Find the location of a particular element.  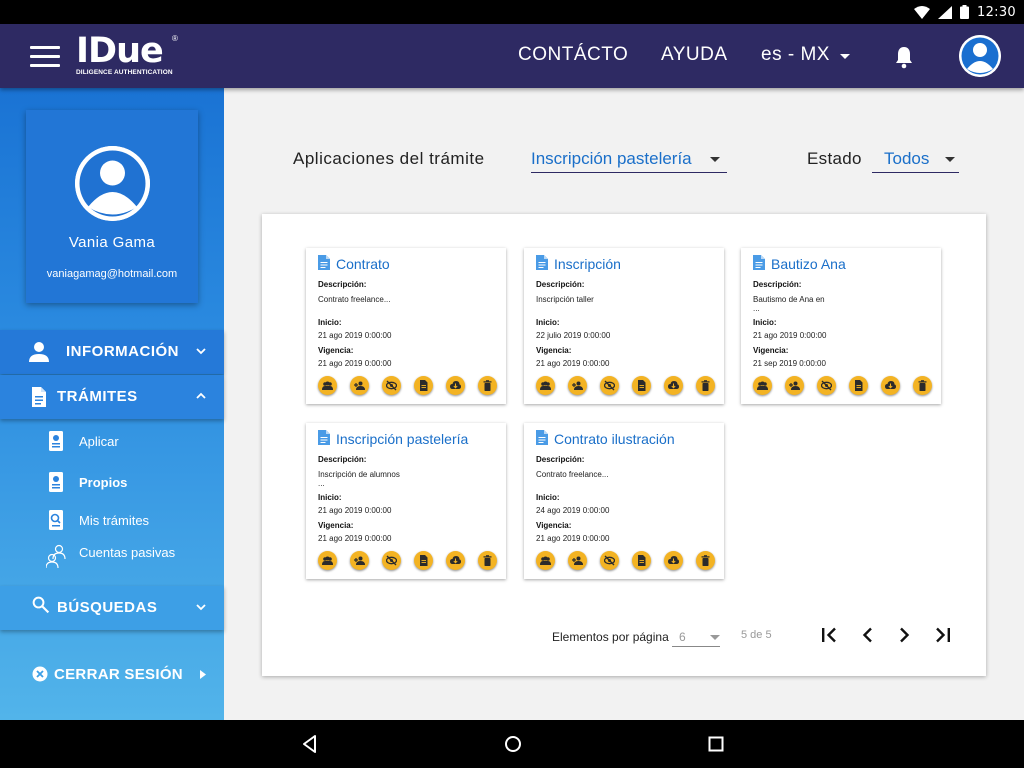

validity-value: 21 ago 2019 0:00:00 is located at coordinates (573, 363).